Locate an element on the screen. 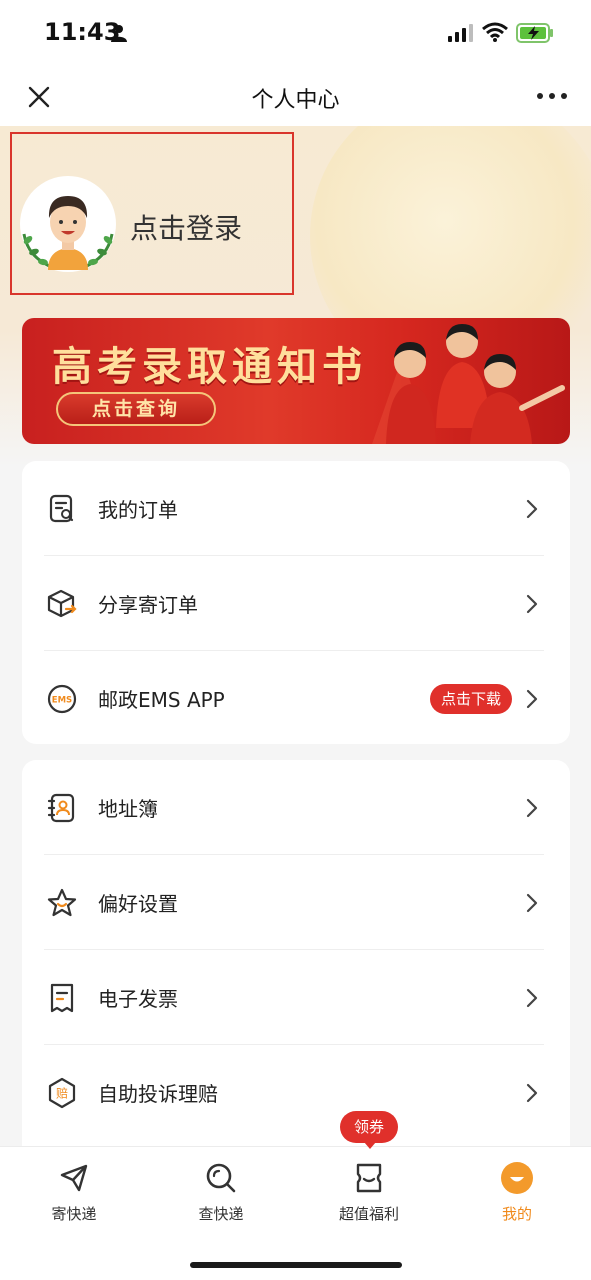  menu-label: 我的订单 is located at coordinates (138, 510).